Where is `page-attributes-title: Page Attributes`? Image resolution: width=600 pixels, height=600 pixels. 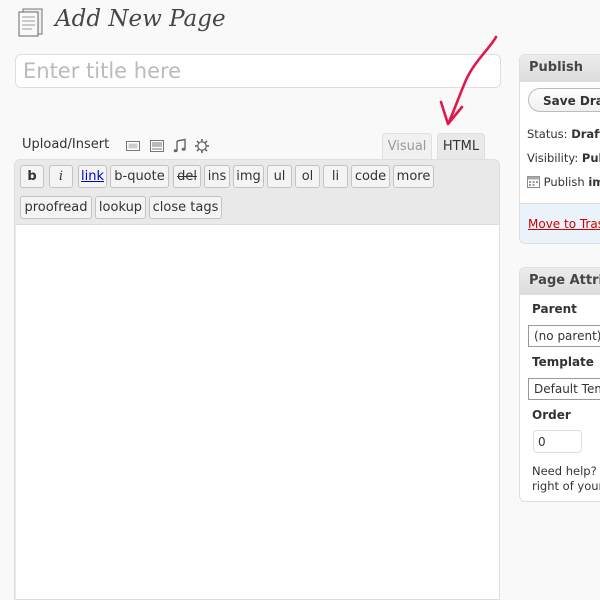 page-attributes-title: Page Attributes is located at coordinates (560, 281).